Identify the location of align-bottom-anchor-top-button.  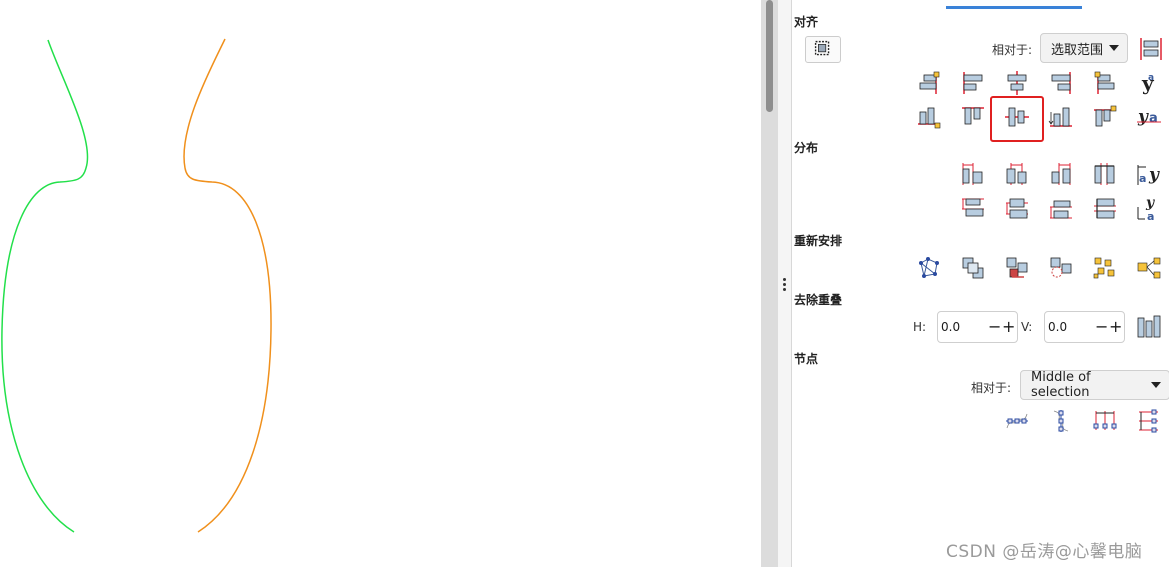
(1105, 117).